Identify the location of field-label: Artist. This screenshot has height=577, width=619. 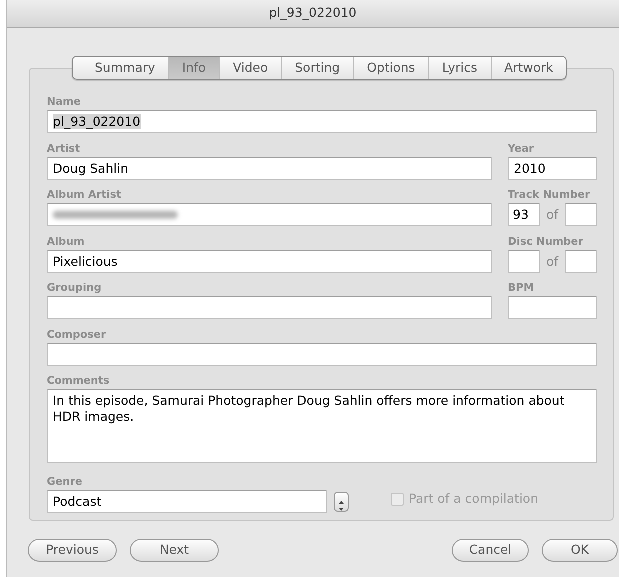
(64, 149).